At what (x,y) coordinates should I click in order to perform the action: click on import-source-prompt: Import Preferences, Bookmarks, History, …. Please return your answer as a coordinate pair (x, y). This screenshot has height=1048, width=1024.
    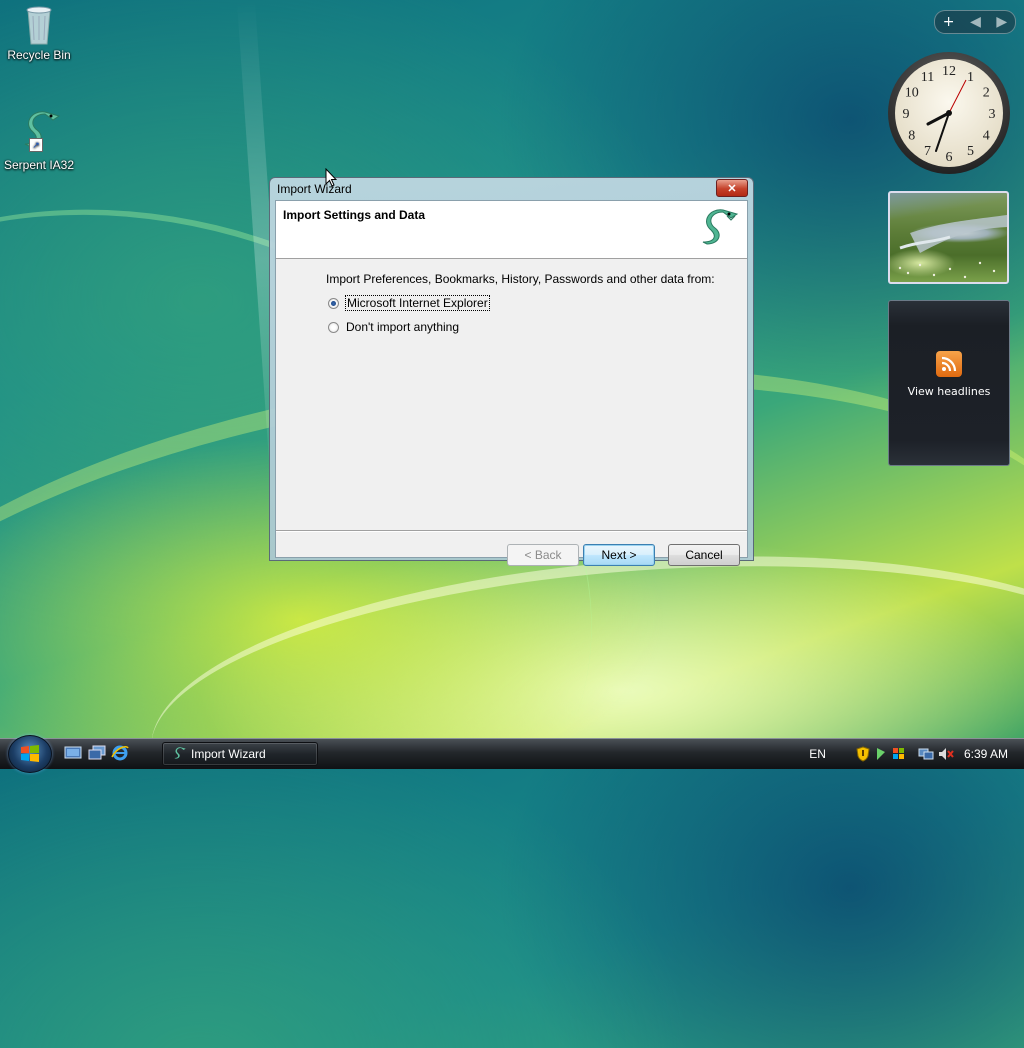
    Looking at the image, I should click on (520, 279).